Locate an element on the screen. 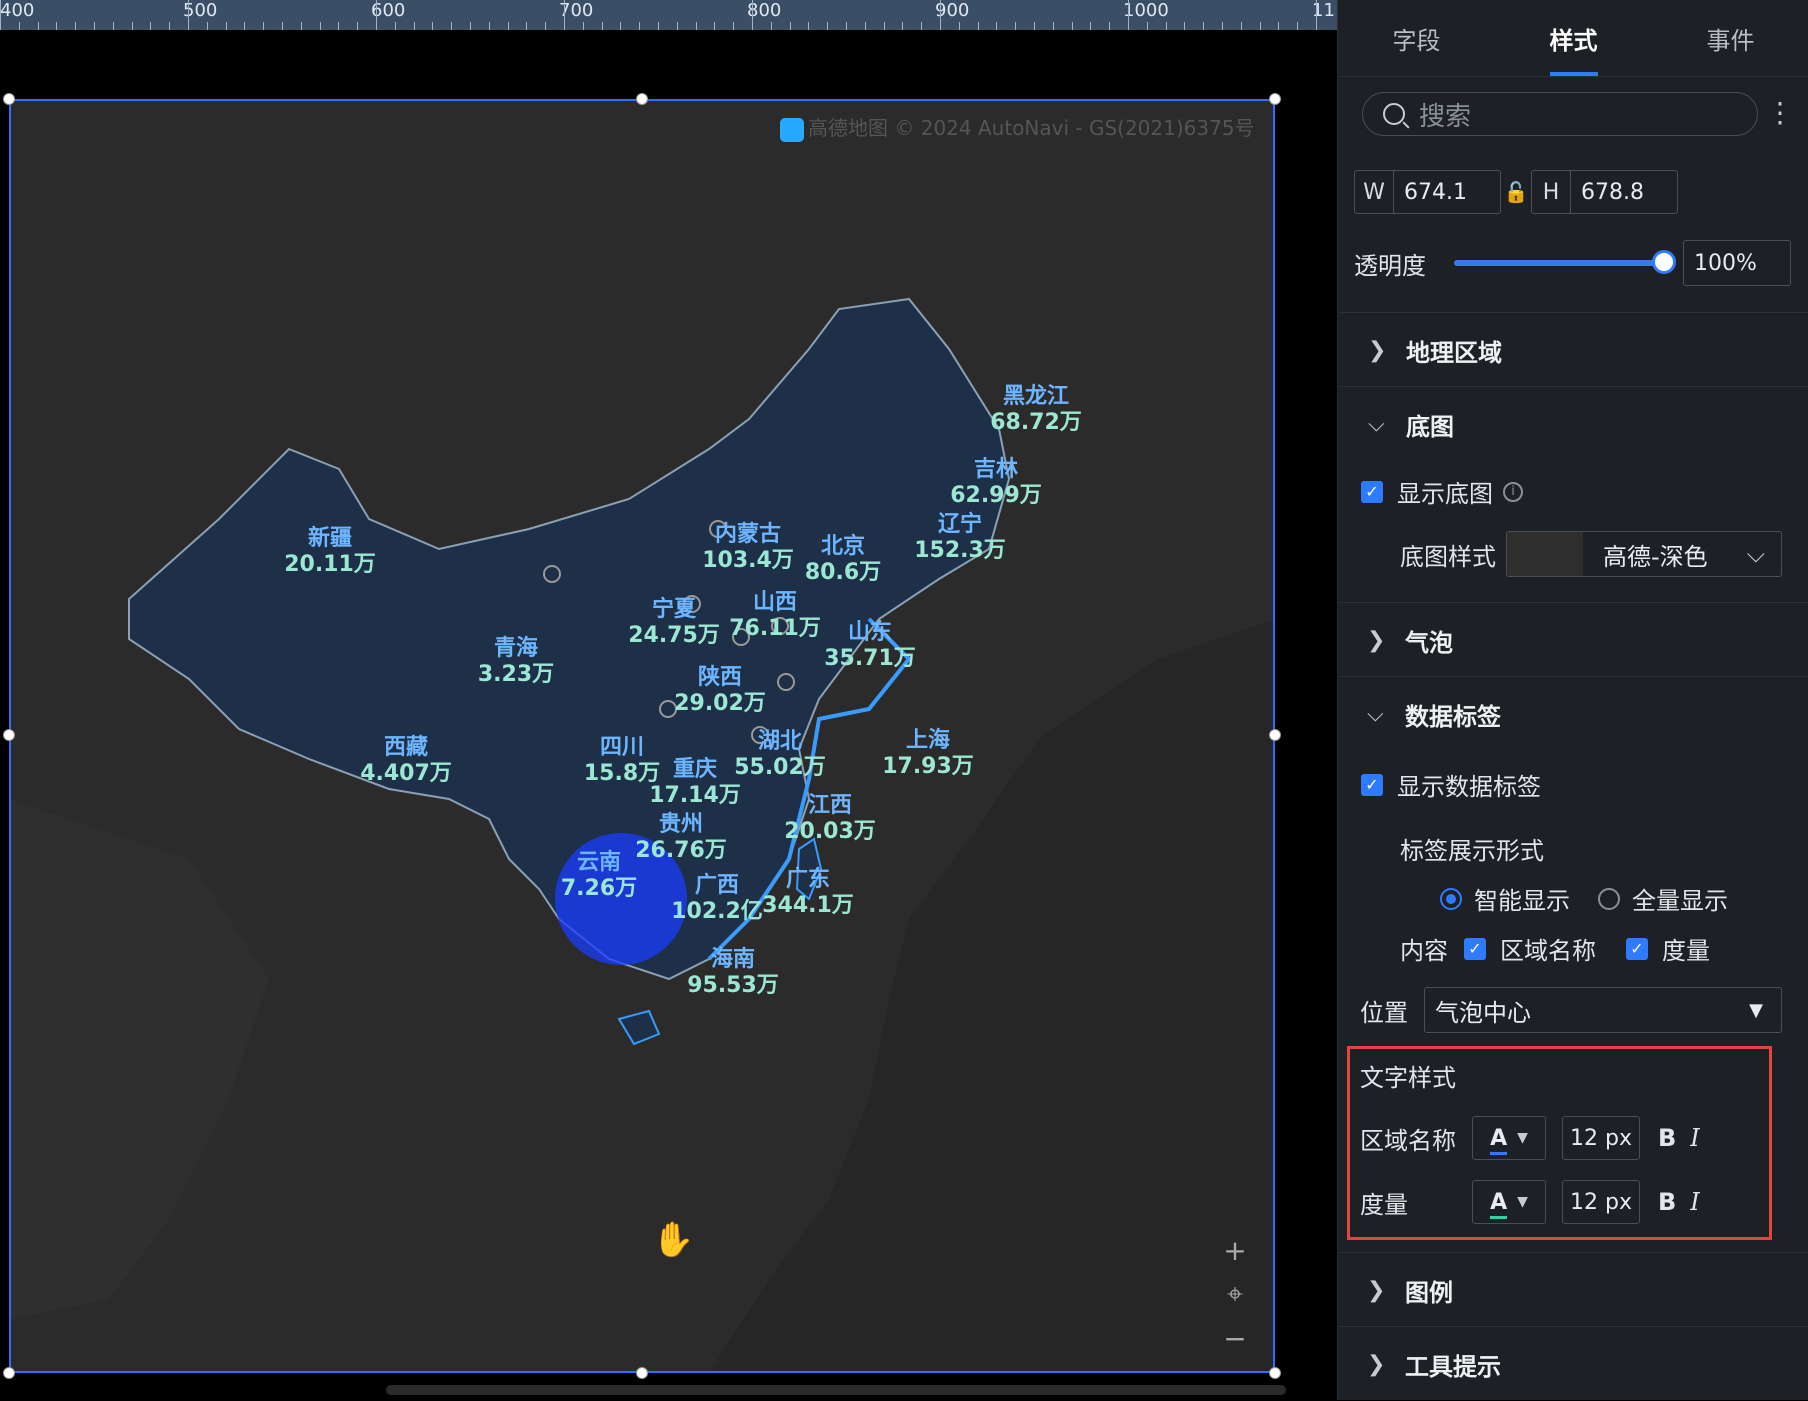  measure-color-picker: A ▼ is located at coordinates (1509, 1202).